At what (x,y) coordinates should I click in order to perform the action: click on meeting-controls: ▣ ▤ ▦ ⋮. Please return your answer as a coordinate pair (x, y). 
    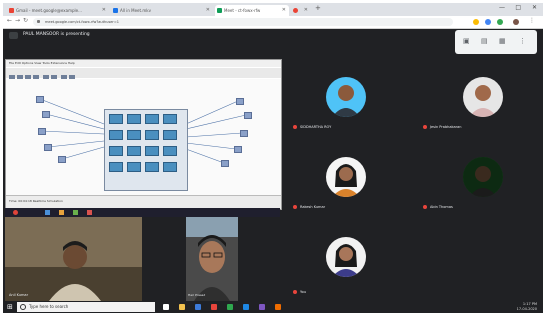
    Looking at the image, I should click on (496, 42).